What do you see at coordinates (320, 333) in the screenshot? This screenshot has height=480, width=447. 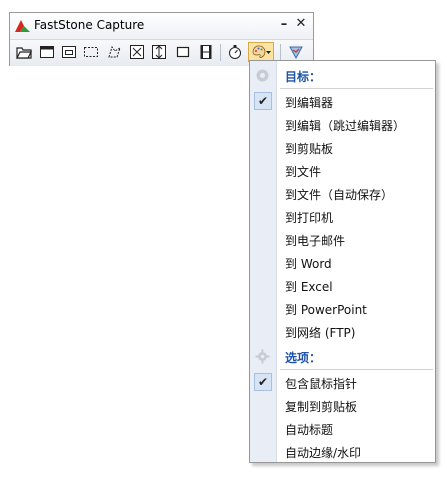 I see `menu-item-label: 到网络 (FTP)` at bounding box center [320, 333].